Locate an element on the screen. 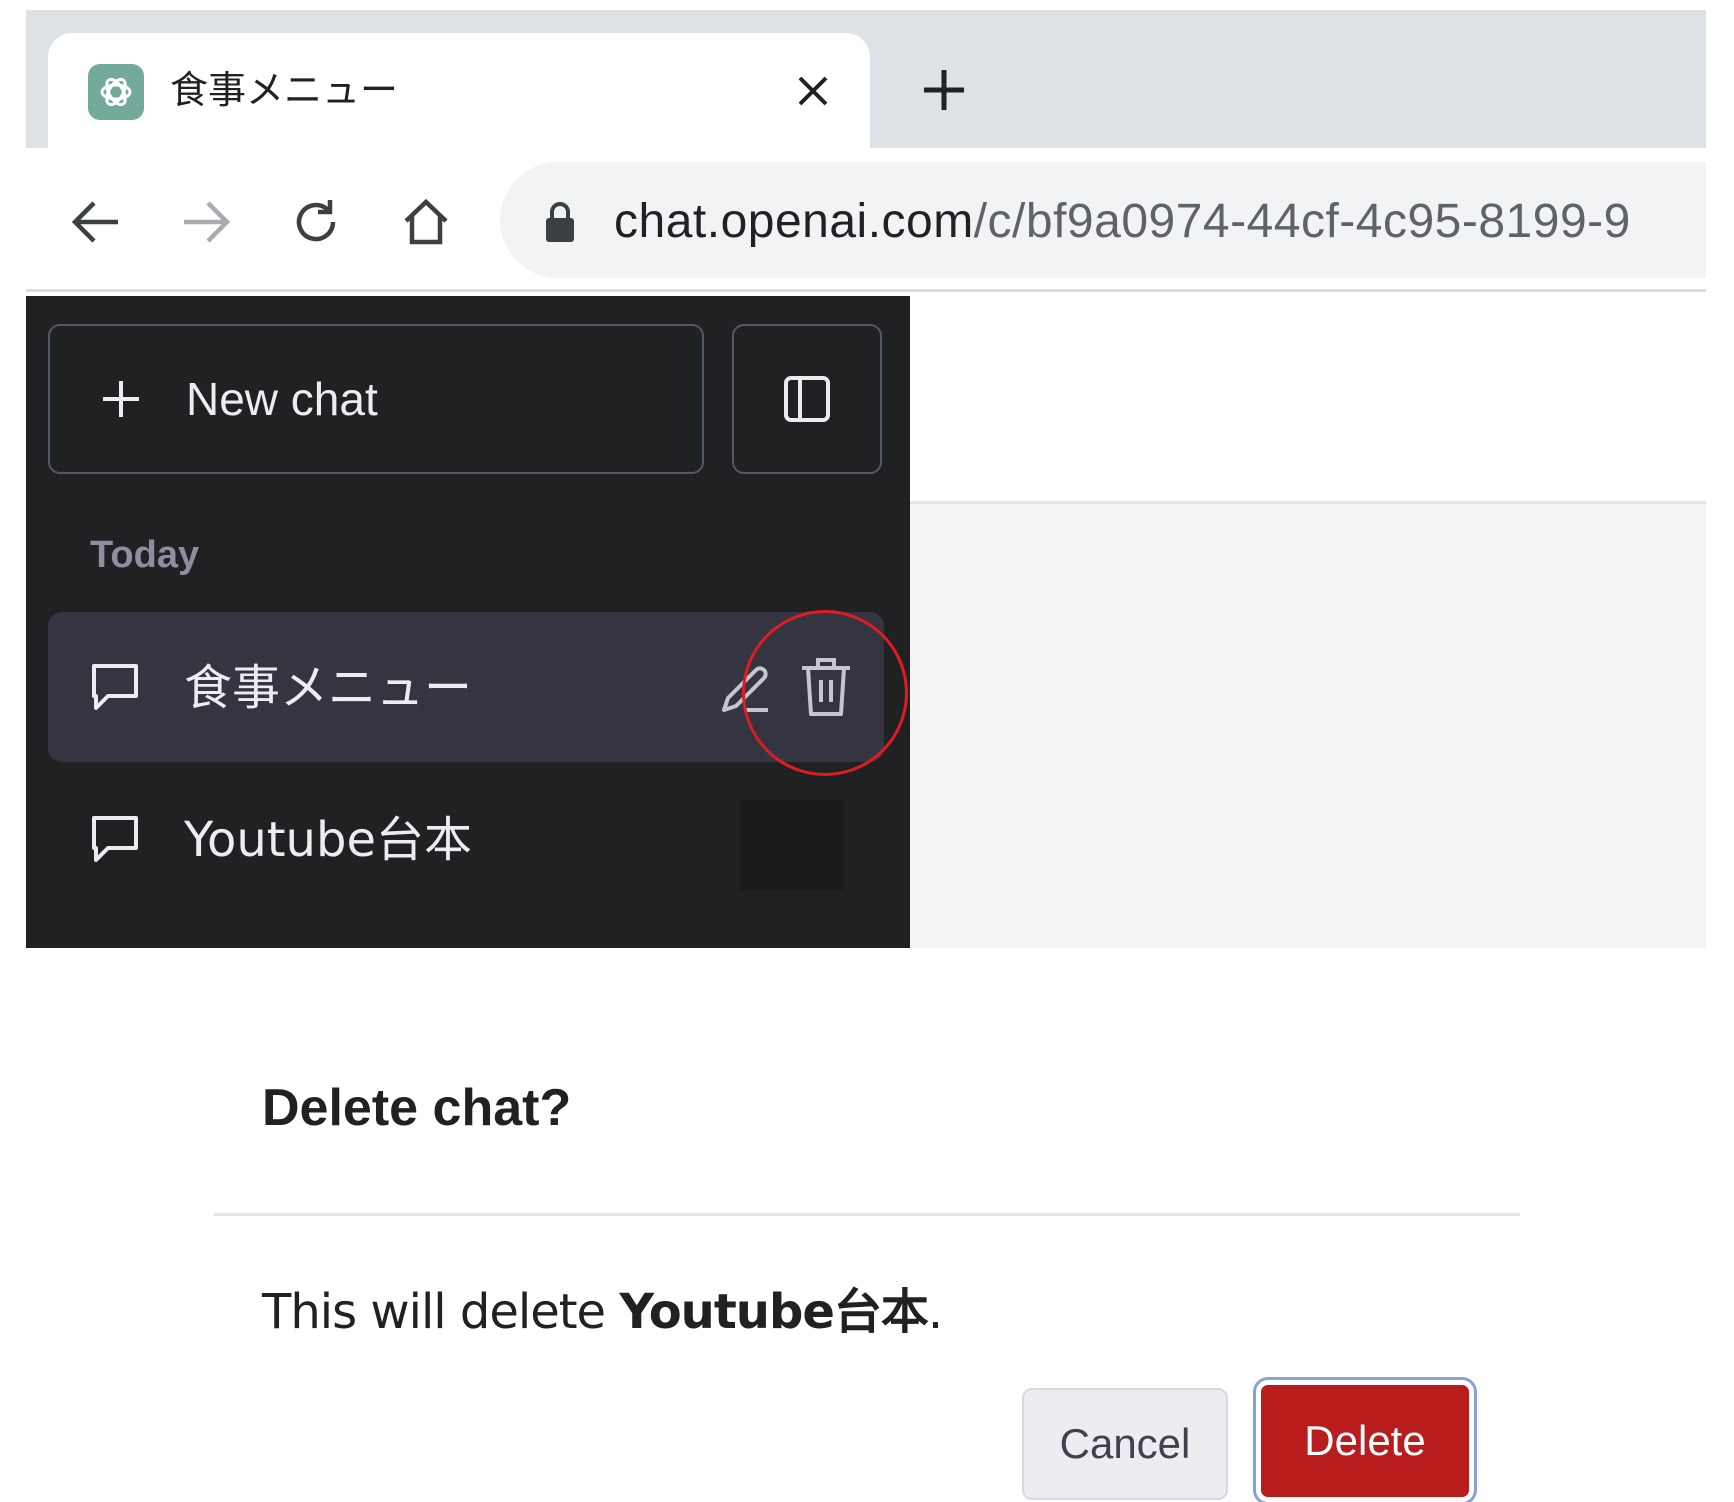  tab-title: 食事メニュー is located at coordinates (284, 90).